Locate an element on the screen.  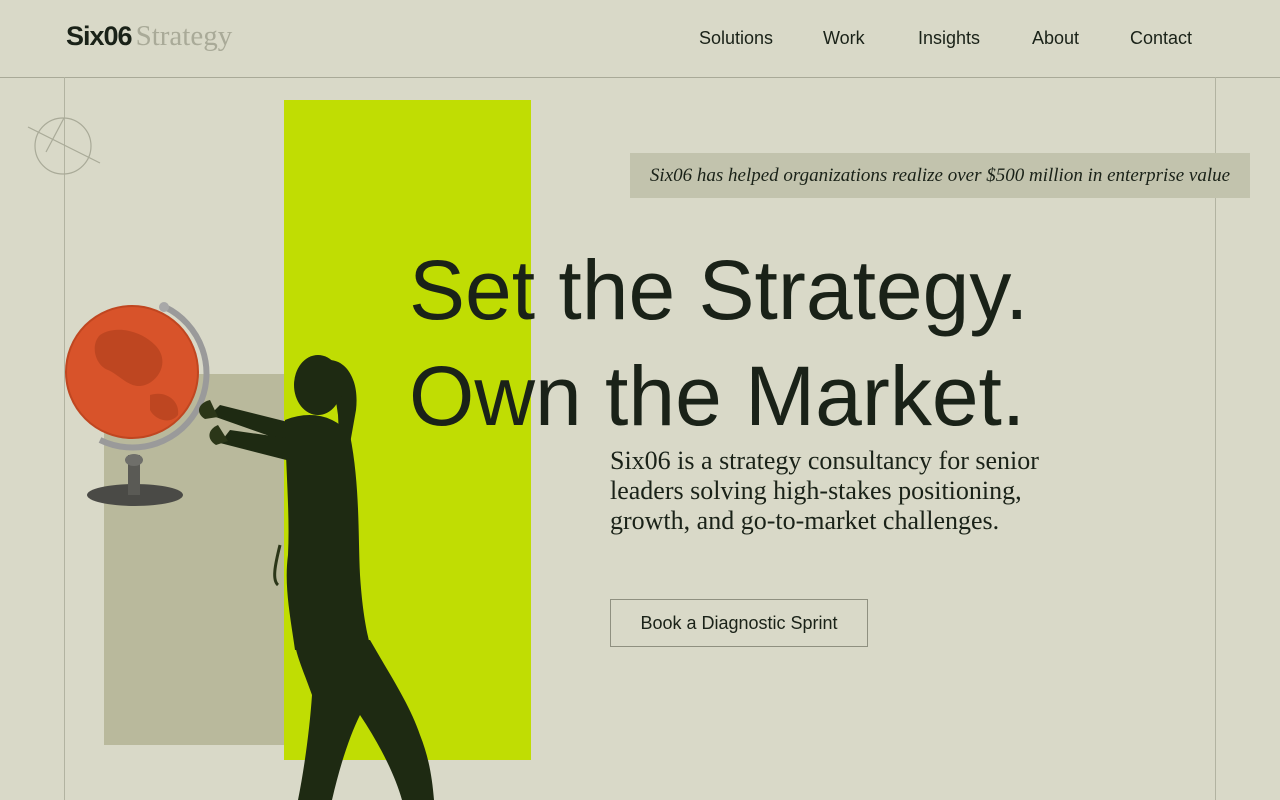
nav-item-contact: Contact is located at coordinates (1161, 38).